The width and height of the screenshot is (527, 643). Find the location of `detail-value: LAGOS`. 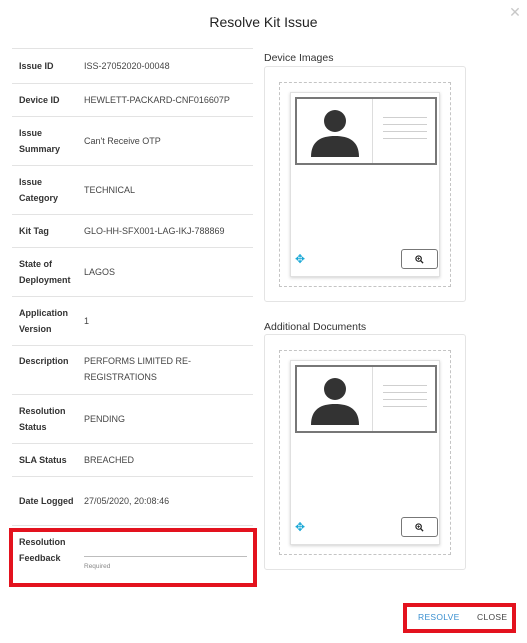

detail-value: LAGOS is located at coordinates (100, 272).